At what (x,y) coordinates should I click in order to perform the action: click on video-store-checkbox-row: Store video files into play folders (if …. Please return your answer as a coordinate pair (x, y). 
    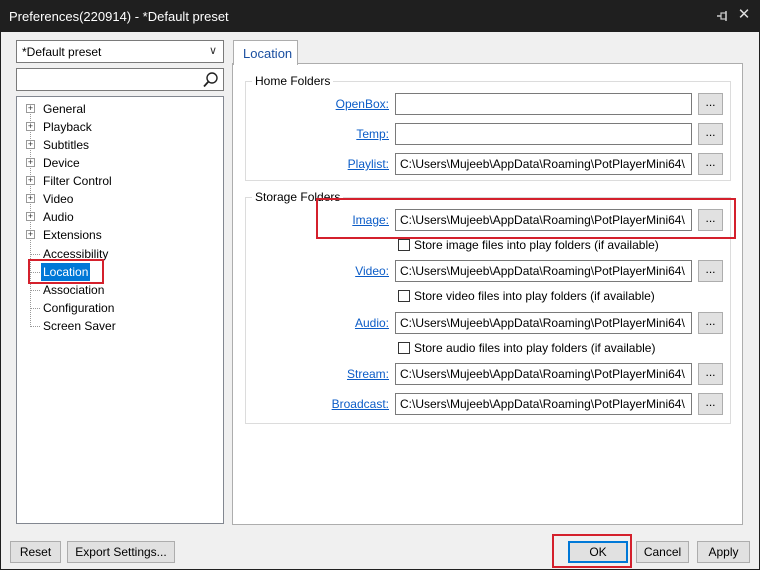
    Looking at the image, I should click on (548, 296).